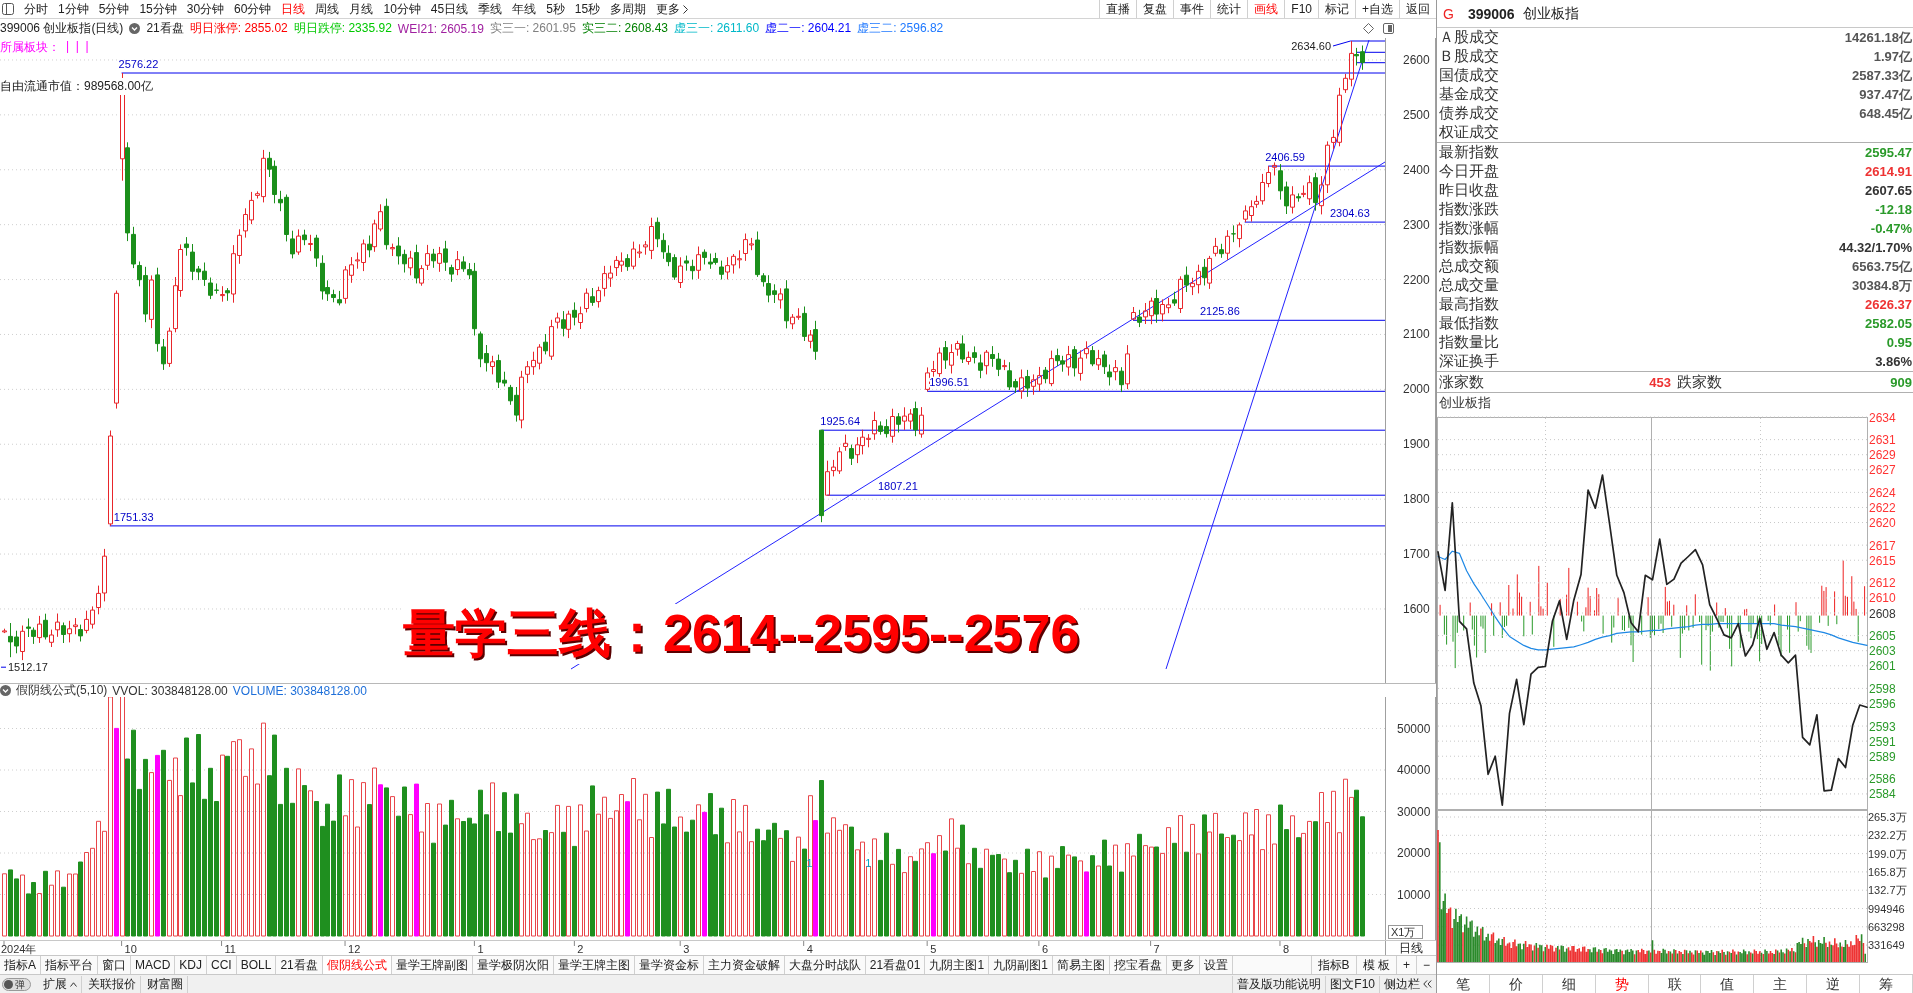  What do you see at coordinates (1899, 342) in the screenshot?
I see `quote-value: 0.95` at bounding box center [1899, 342].